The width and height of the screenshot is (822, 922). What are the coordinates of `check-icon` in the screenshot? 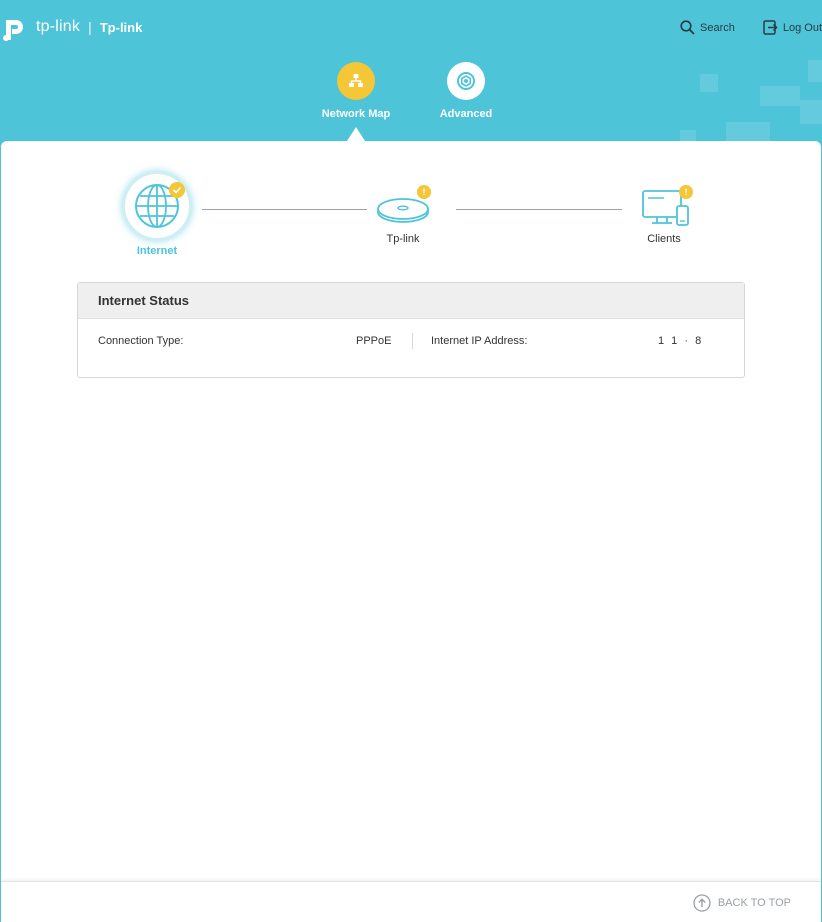 It's located at (177, 190).